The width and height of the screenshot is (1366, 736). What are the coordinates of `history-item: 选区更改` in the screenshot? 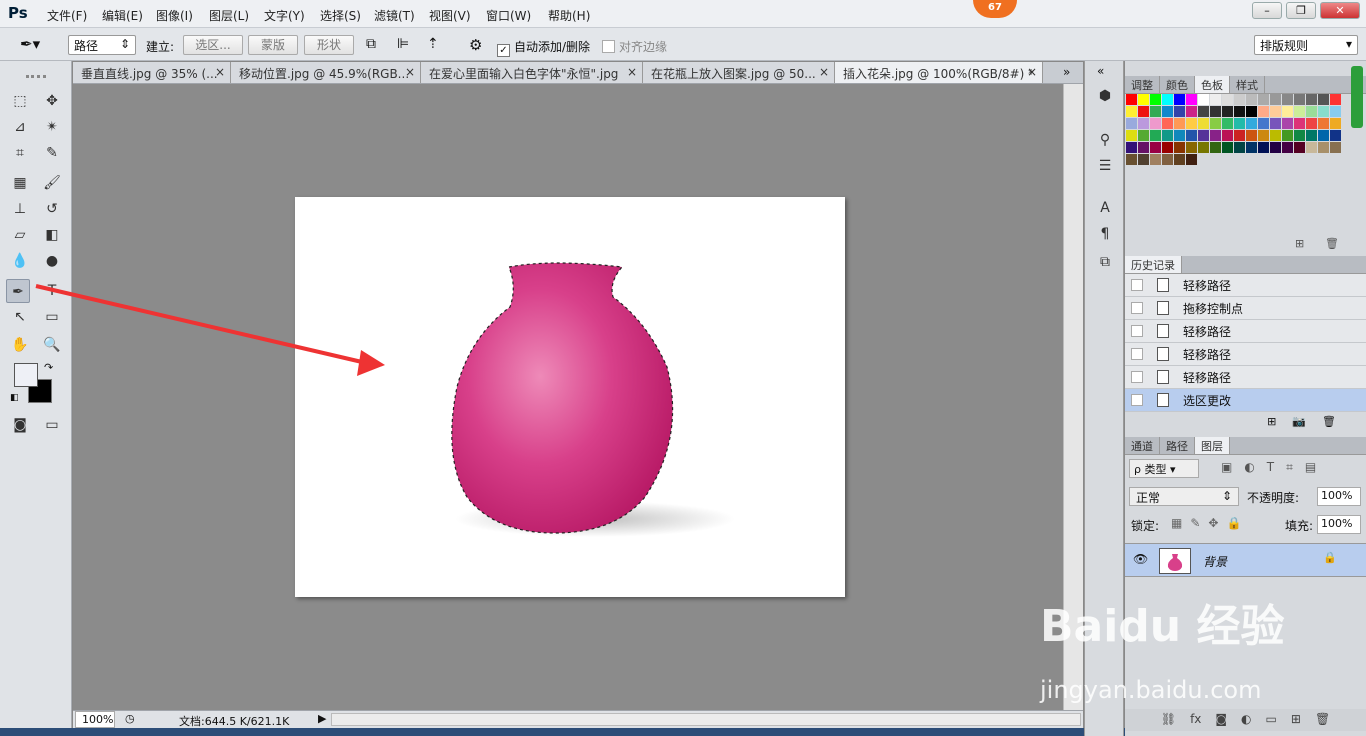 It's located at (1245, 400).